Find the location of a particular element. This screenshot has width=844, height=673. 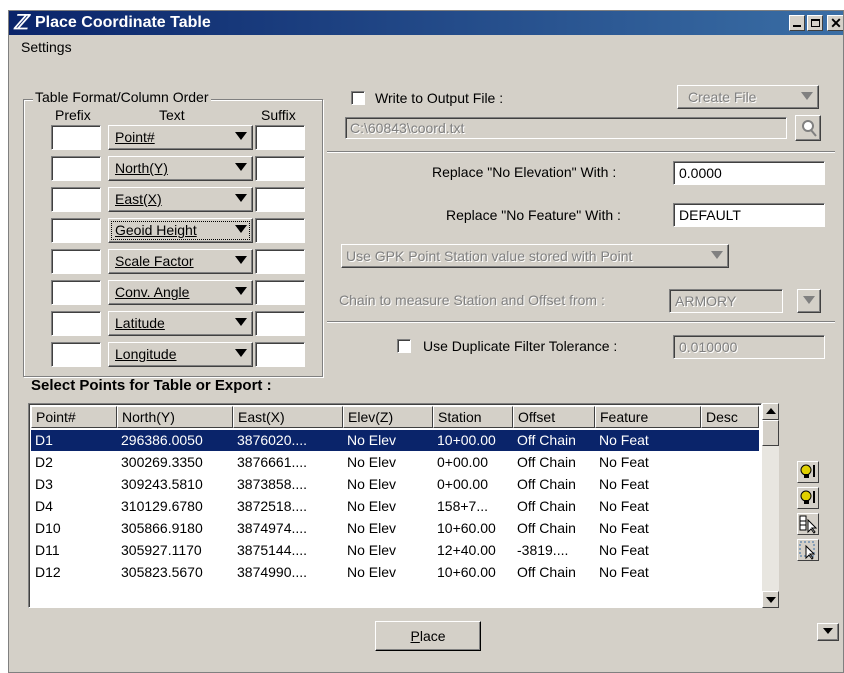

write-output-checkbox is located at coordinates (358, 98).